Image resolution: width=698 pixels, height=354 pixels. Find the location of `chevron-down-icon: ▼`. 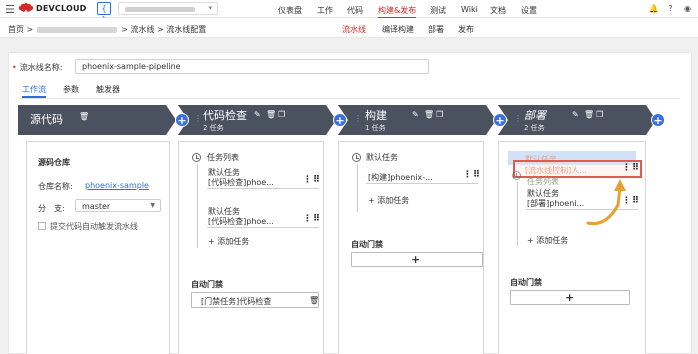

chevron-down-icon: ▼ is located at coordinates (152, 205).